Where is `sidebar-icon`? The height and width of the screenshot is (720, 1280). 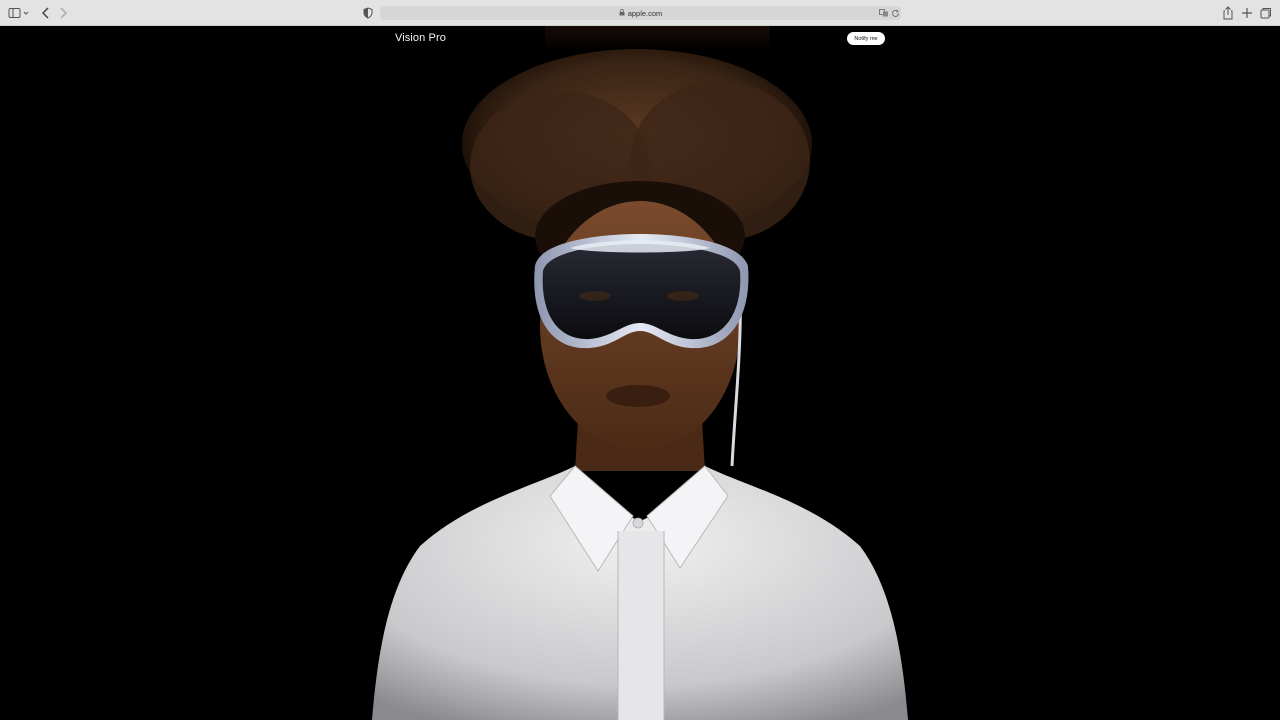
sidebar-icon is located at coordinates (19, 13).